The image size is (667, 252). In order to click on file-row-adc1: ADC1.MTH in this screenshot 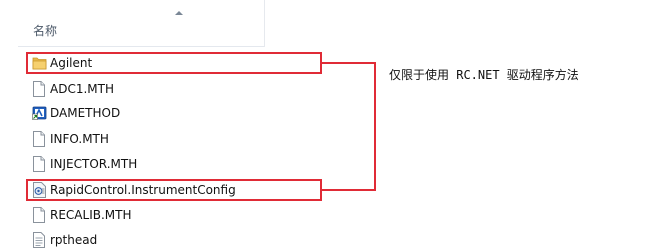, I will do `click(148, 89)`.